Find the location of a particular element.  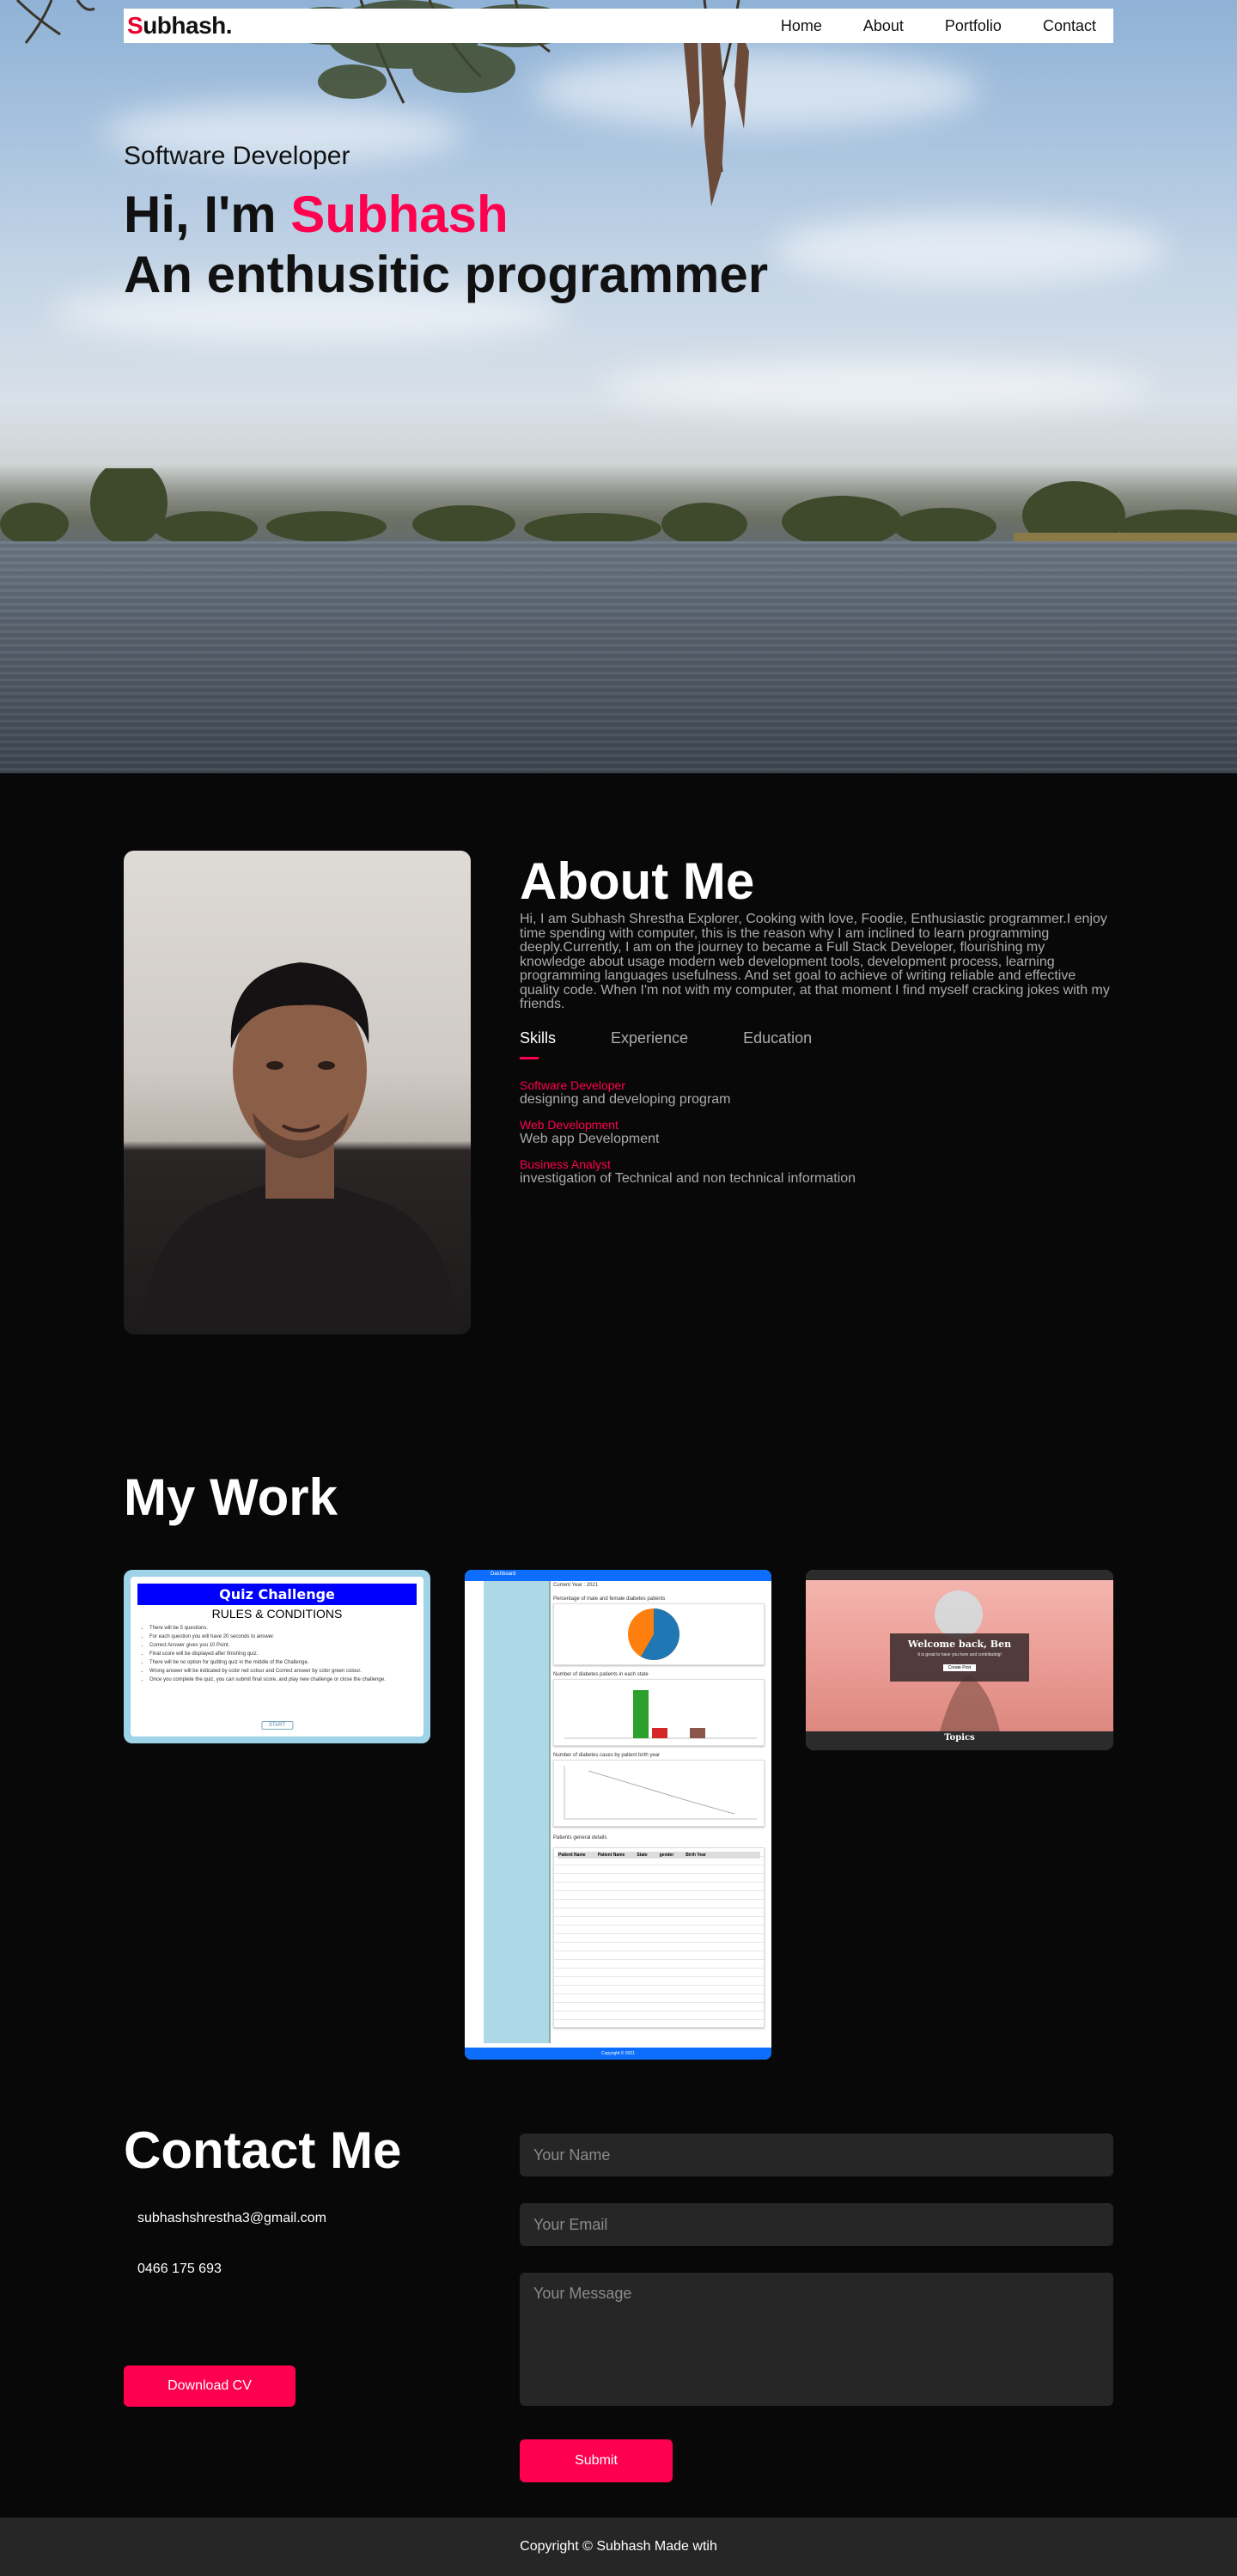

site-footer: Copyright © Subhash Made wtih is located at coordinates (618, 2547).